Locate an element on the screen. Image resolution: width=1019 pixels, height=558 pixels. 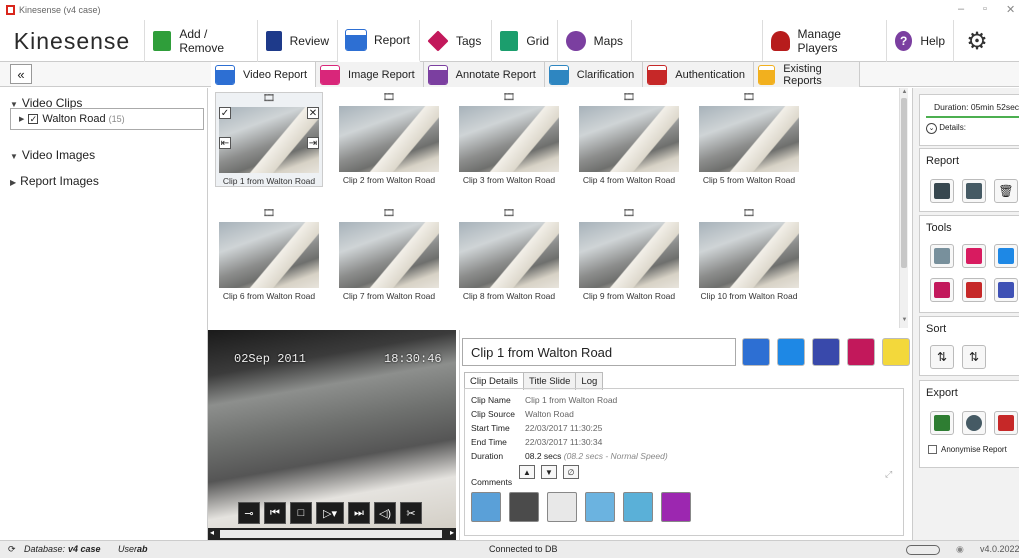
scroll-left-icon: ◂ is located at coordinates (212, 532).